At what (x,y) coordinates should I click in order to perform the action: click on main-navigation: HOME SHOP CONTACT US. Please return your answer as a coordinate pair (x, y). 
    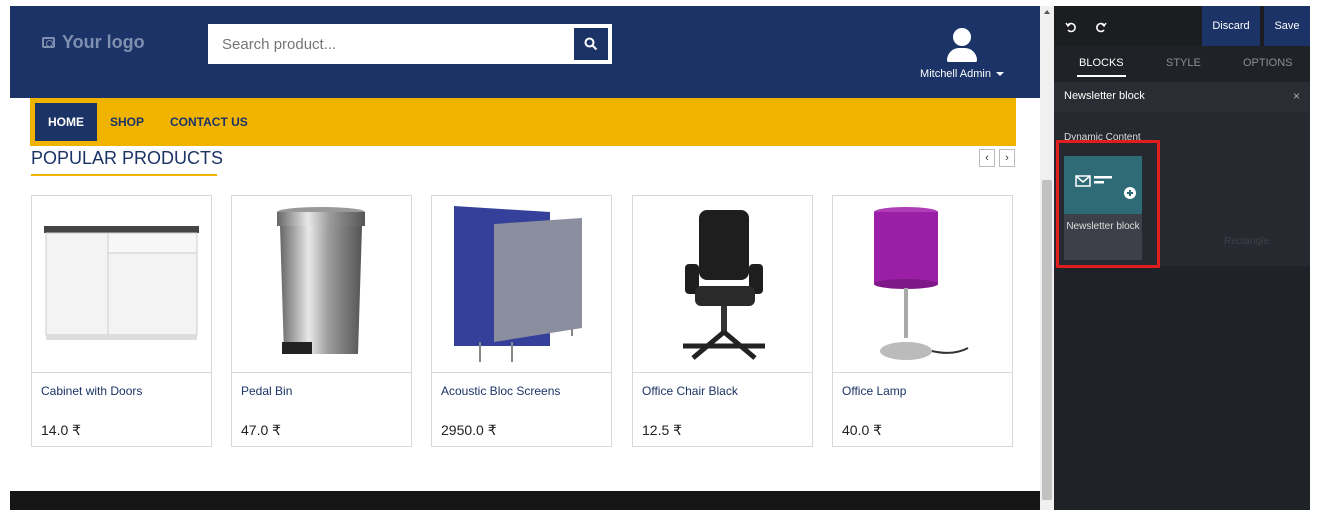
    Looking at the image, I should click on (523, 122).